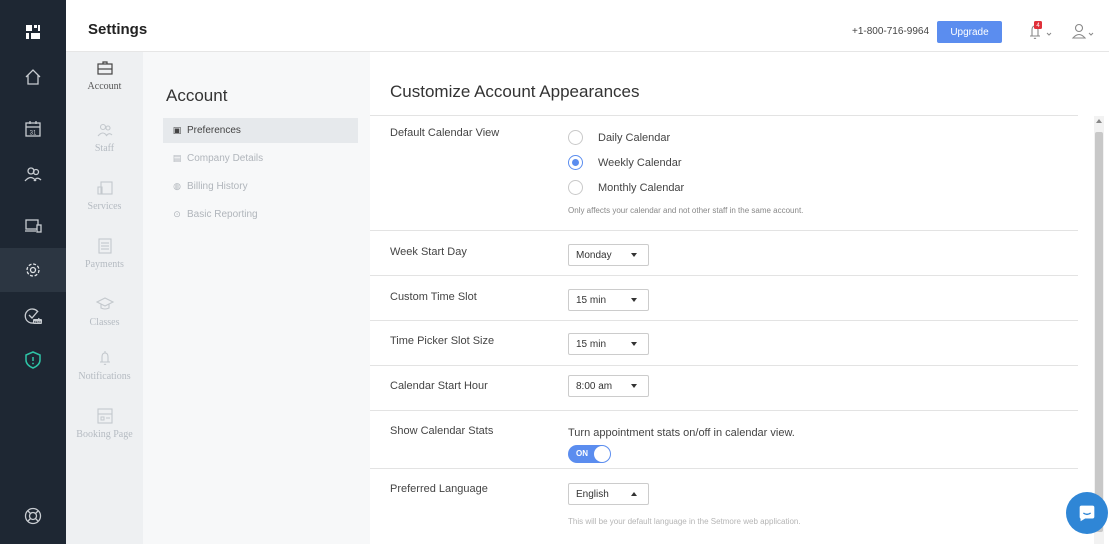  I want to click on calendar-start-hour-select: 8:00 am, so click(608, 386).